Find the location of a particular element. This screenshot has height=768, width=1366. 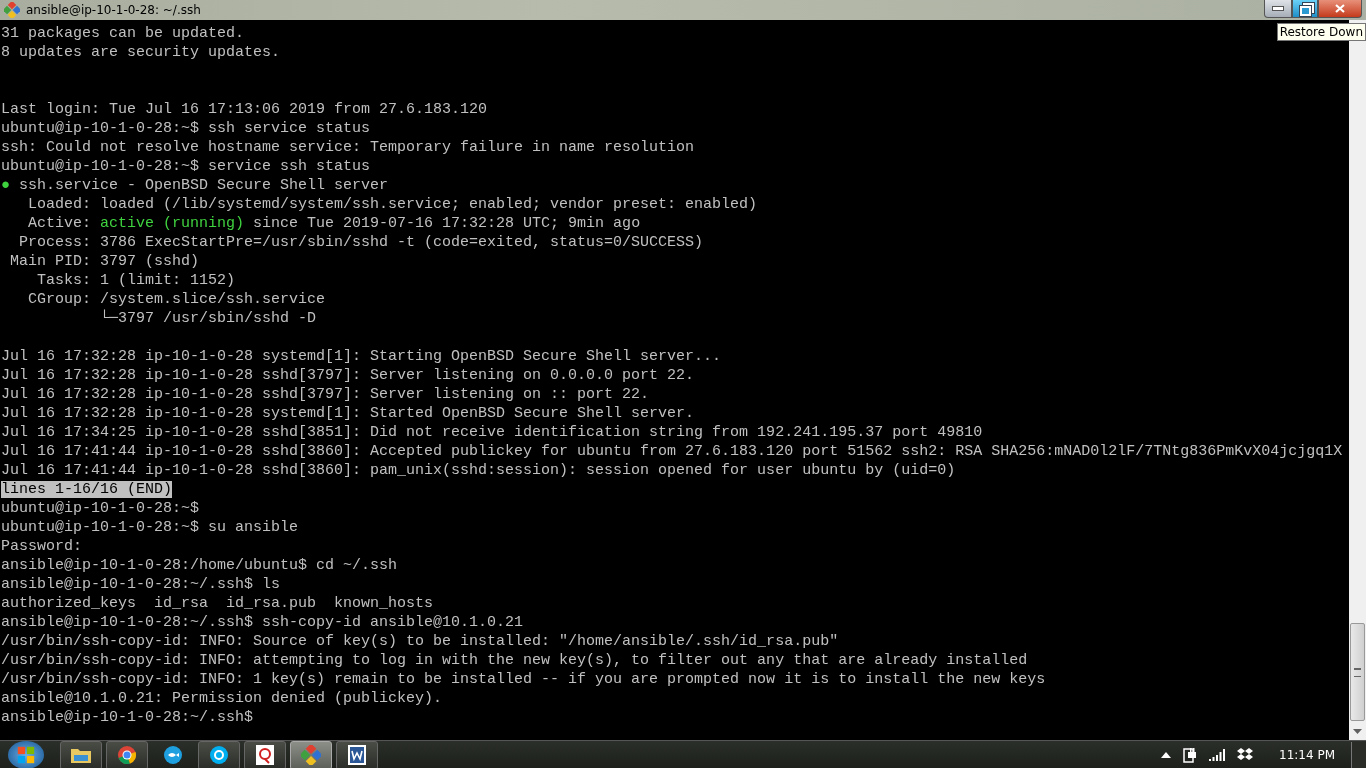

terminal-line: /usr/bin/ssh-copy-id: INFO: 1 key(s) remain to be installed -- if you are prompted now it is to install the new keys is located at coordinates (523, 679).